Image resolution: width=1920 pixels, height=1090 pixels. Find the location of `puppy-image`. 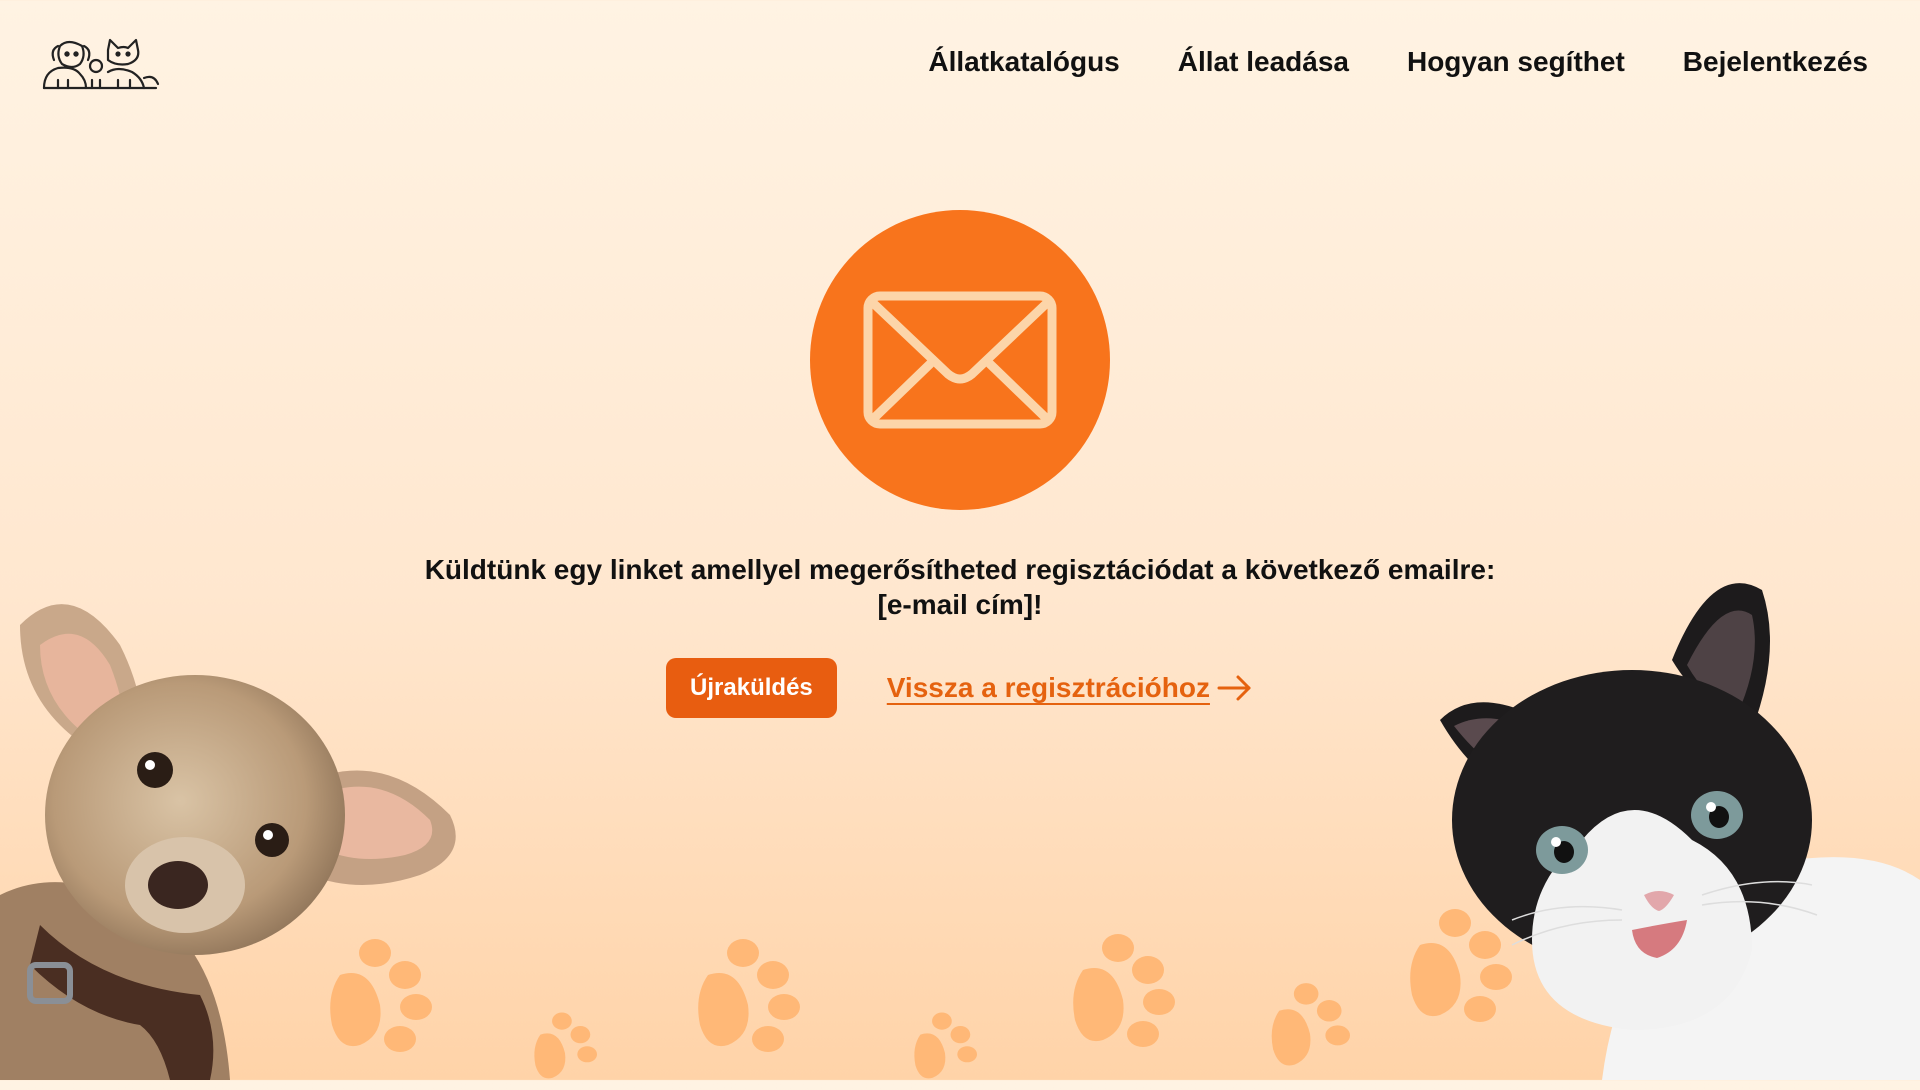

puppy-image is located at coordinates (228, 842).